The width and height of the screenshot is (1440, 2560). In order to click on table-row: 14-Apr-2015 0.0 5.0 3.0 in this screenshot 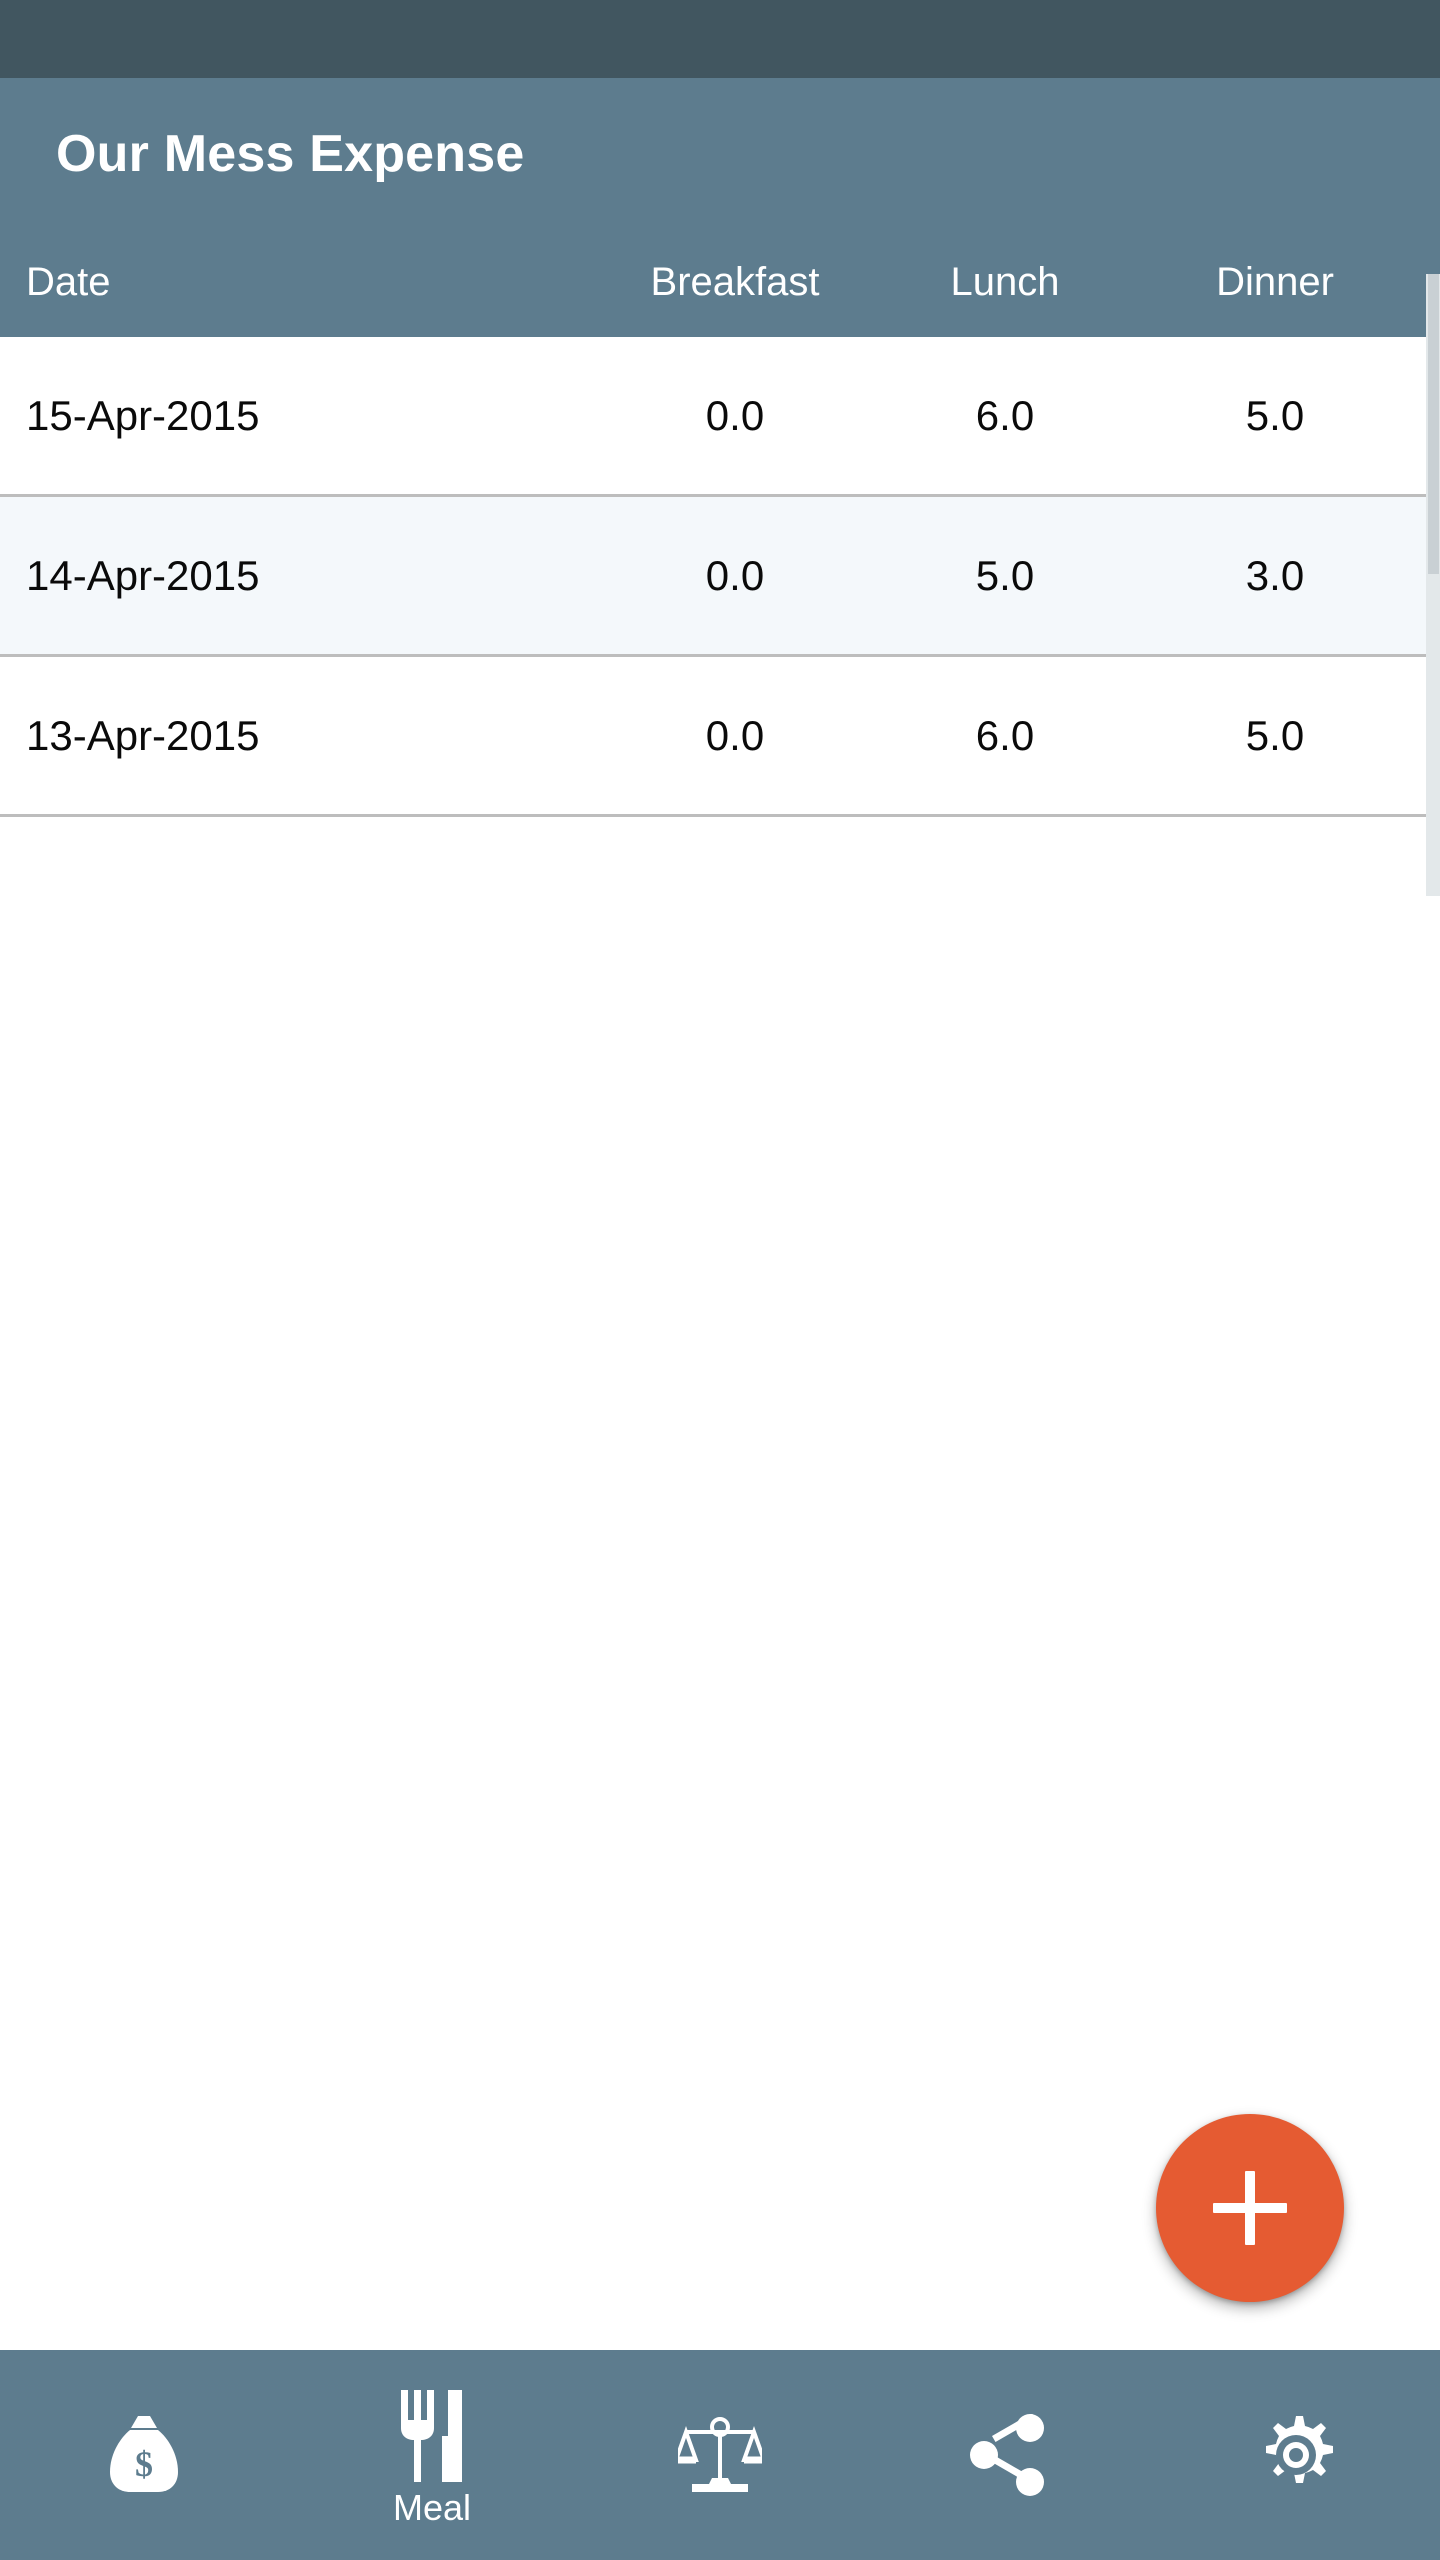, I will do `click(720, 577)`.